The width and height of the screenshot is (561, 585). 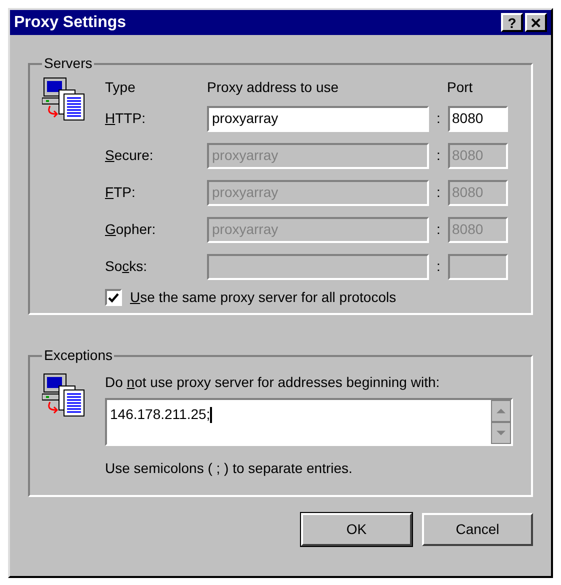 What do you see at coordinates (125, 118) in the screenshot?
I see `protocol-label: HTTP:` at bounding box center [125, 118].